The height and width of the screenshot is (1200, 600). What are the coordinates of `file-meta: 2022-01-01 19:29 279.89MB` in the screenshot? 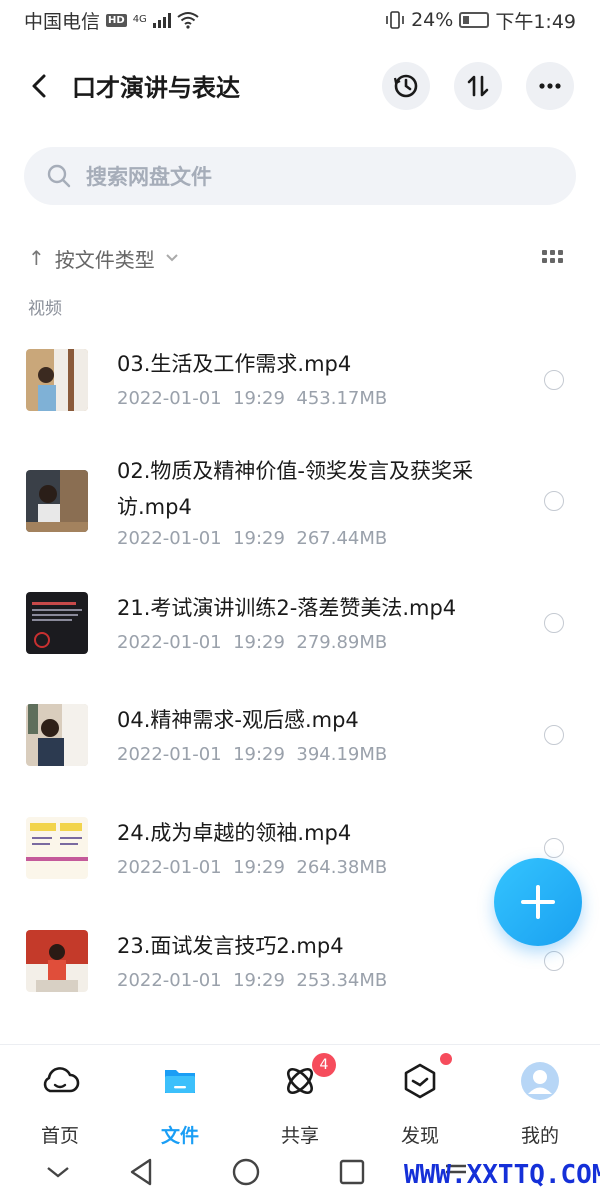 It's located at (252, 642).